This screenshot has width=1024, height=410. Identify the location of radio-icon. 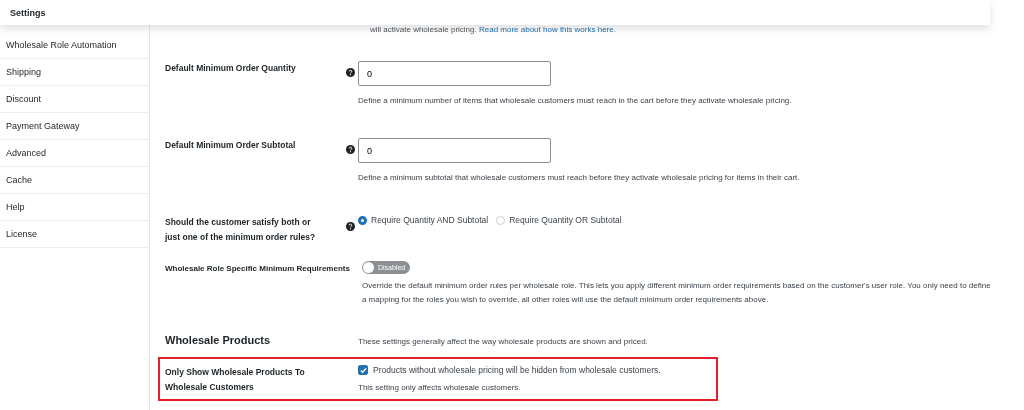
(362, 220).